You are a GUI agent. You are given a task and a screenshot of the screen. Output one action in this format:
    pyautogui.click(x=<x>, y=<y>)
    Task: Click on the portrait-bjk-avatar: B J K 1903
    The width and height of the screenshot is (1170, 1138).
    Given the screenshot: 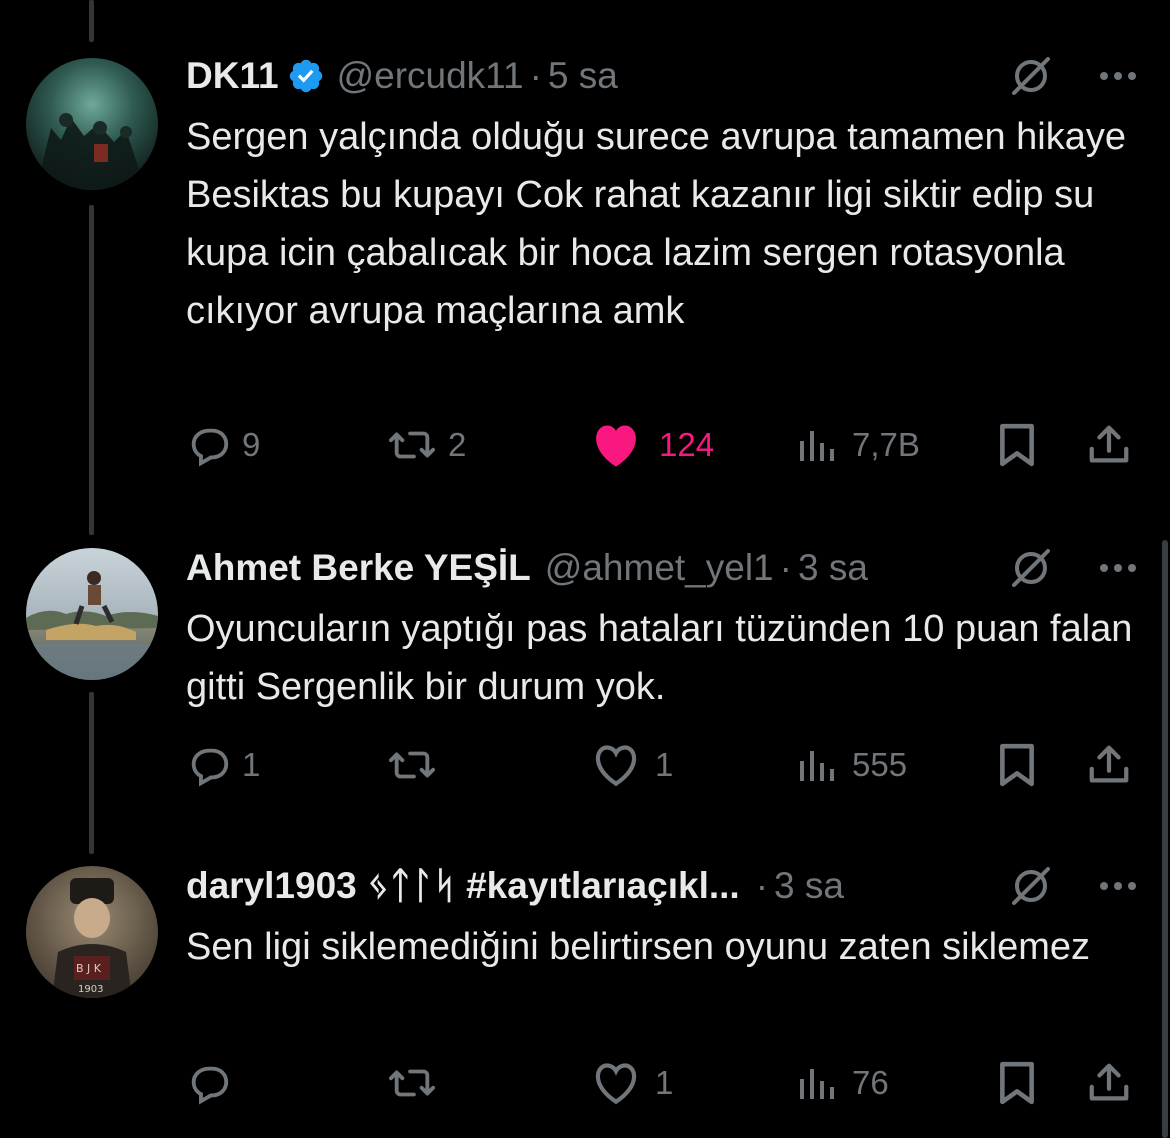 What is the action you would take?
    pyautogui.click(x=92, y=932)
    